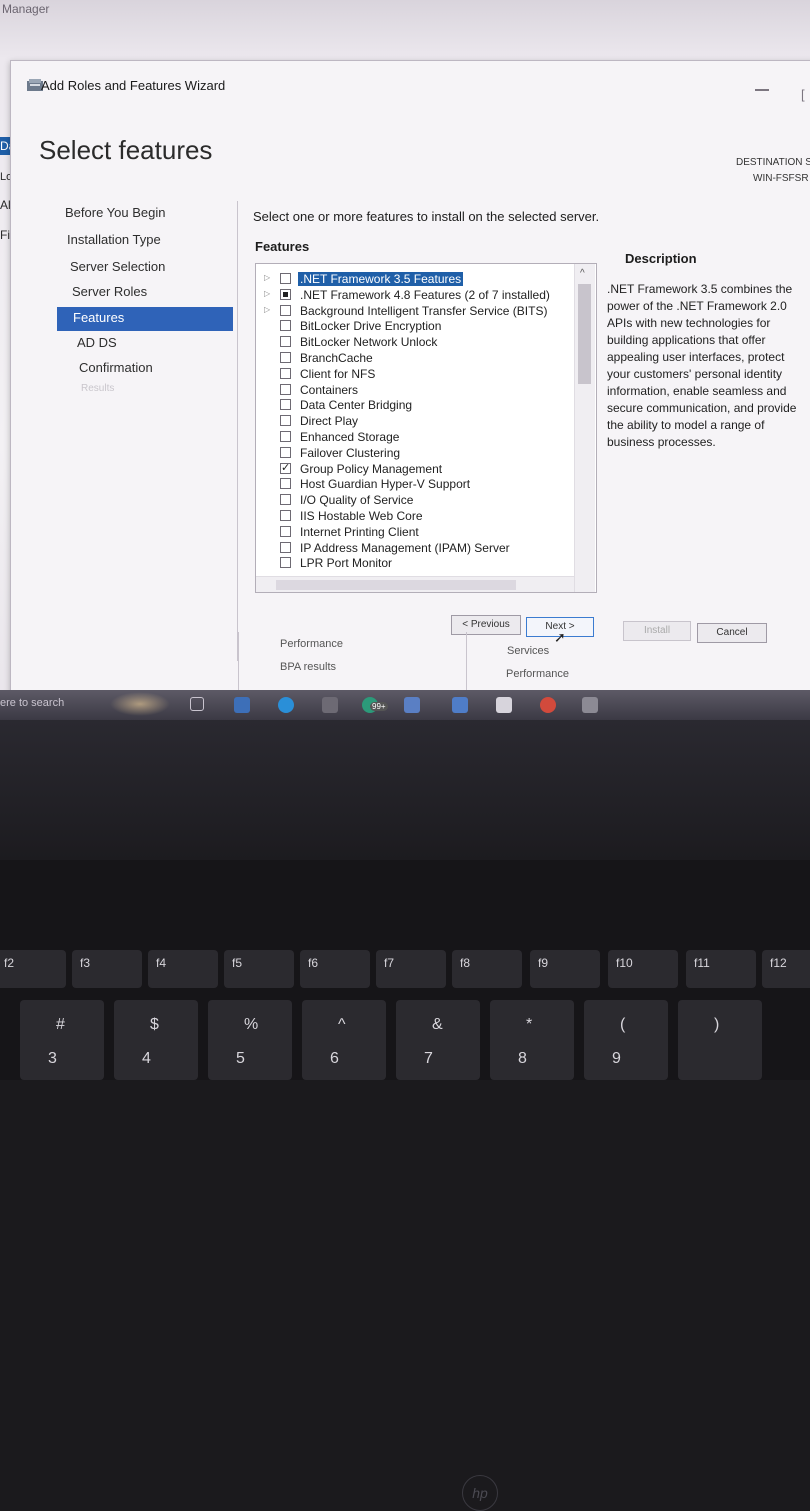 The image size is (810, 1511). Describe the element at coordinates (115, 212) in the screenshot. I see `nav-before-you-begin: Before You Begin` at that location.